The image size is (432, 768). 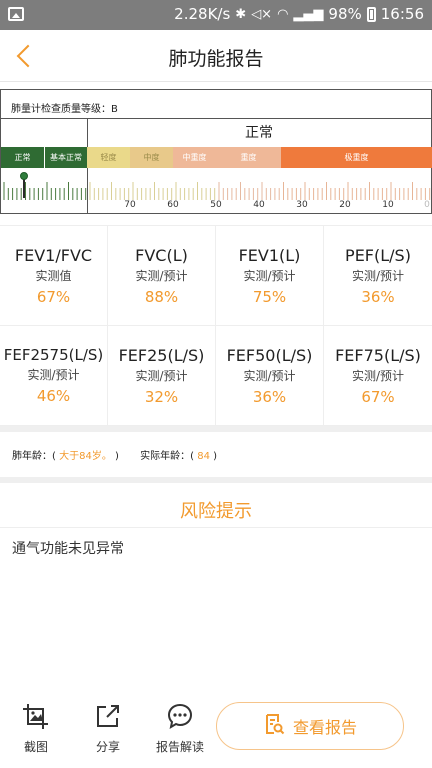 I want to click on metric-value: 32%, so click(x=161, y=397).